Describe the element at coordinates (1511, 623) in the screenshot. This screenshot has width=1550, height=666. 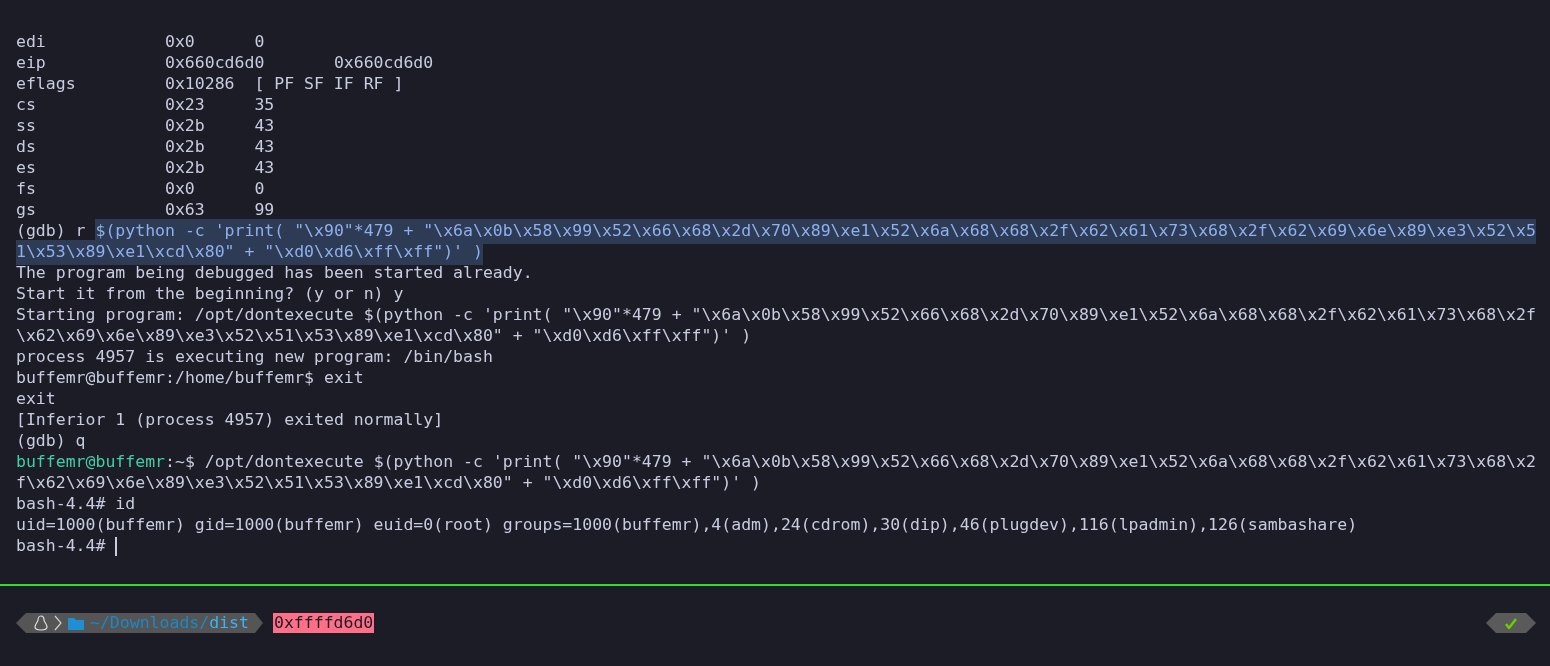
I see `checkmark-icon` at that location.